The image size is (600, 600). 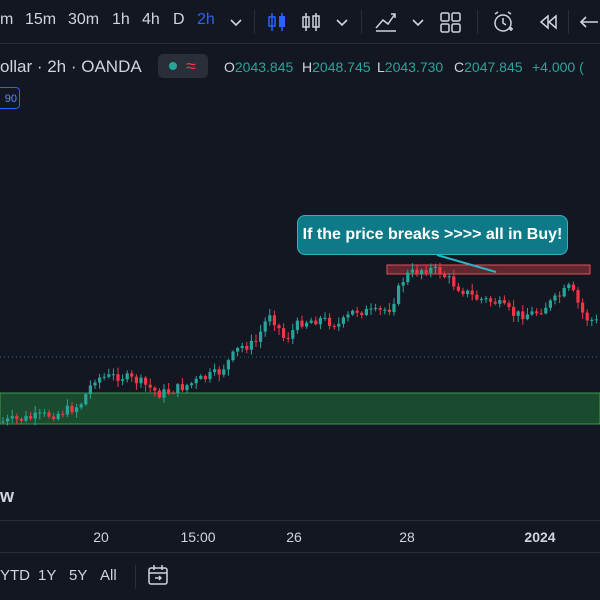 What do you see at coordinates (71, 67) in the screenshot?
I see `symbol-title: ollar · 2h · OANDA` at bounding box center [71, 67].